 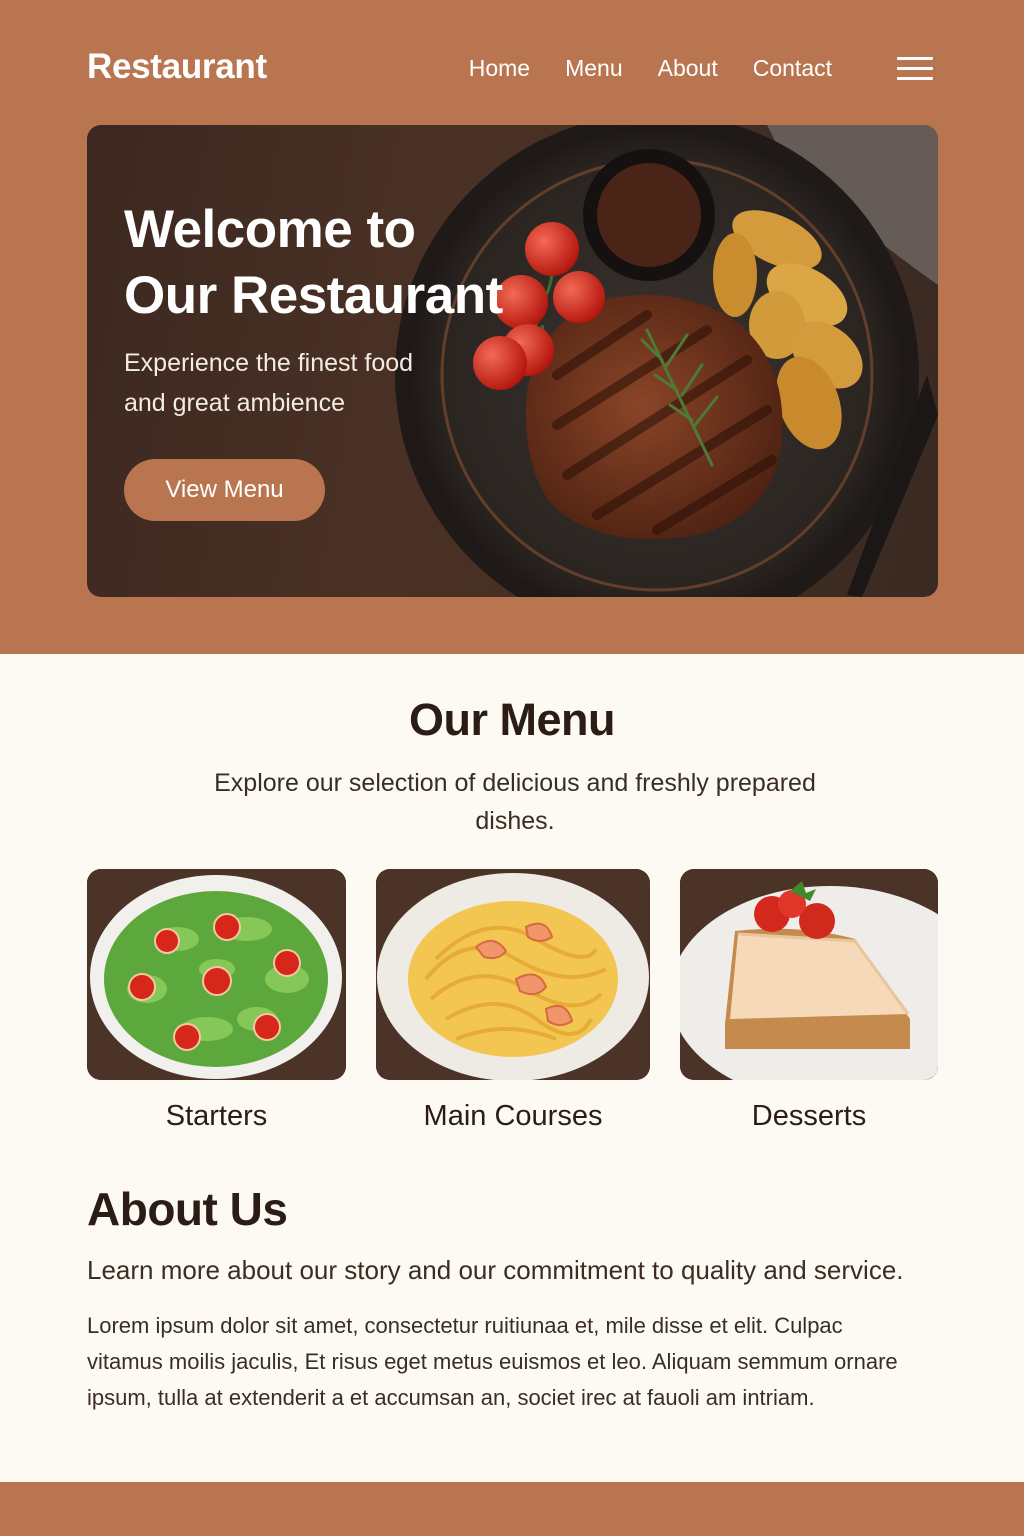 What do you see at coordinates (216, 974) in the screenshot?
I see `starters-image` at bounding box center [216, 974].